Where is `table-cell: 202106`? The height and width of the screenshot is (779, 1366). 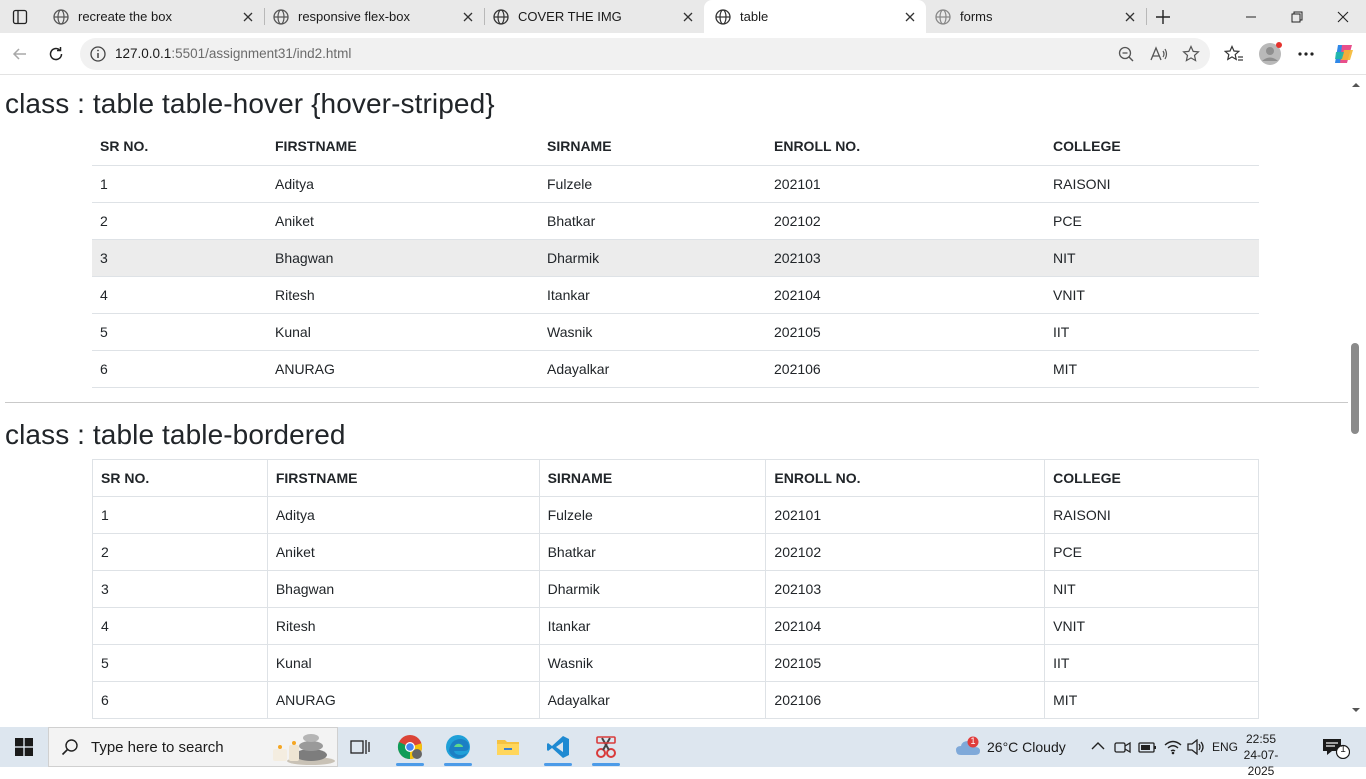 table-cell: 202106 is located at coordinates (797, 368).